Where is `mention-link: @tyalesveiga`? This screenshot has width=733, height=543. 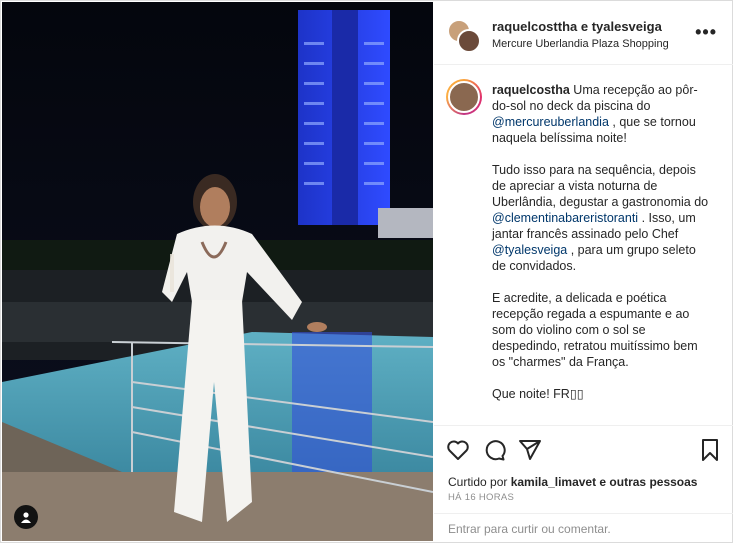
mention-link: @tyalesveiga is located at coordinates (529, 250).